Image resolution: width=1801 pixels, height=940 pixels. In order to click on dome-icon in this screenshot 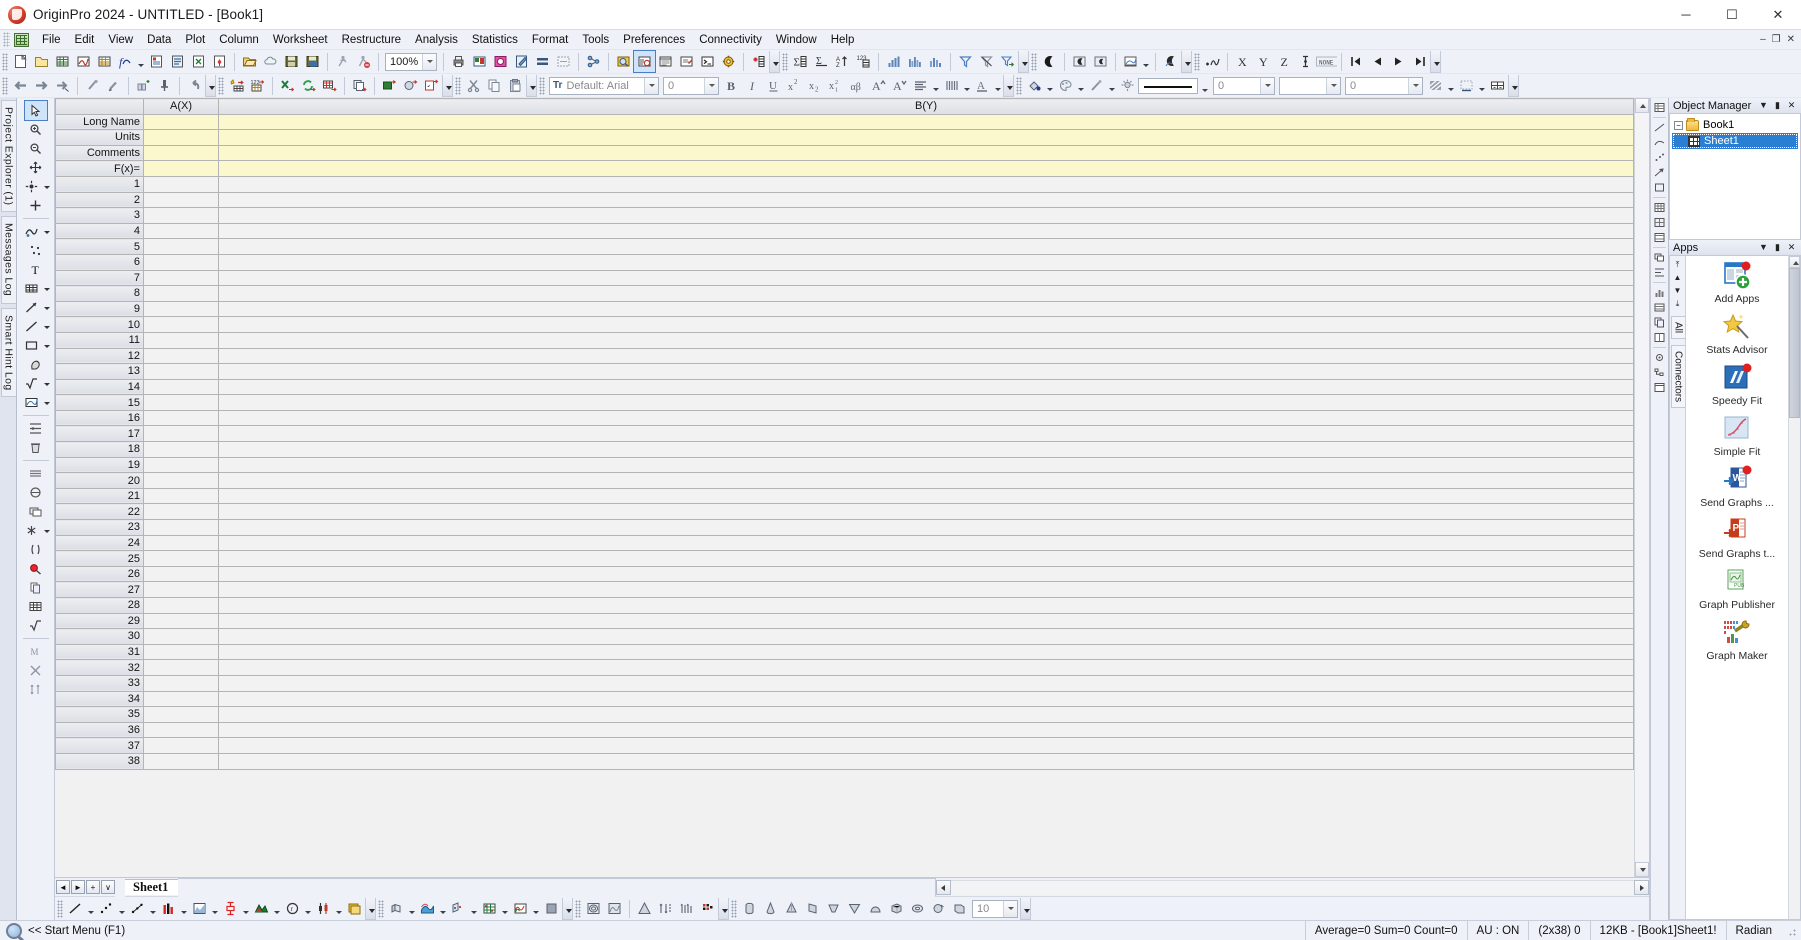, I will do `click(875, 908)`.